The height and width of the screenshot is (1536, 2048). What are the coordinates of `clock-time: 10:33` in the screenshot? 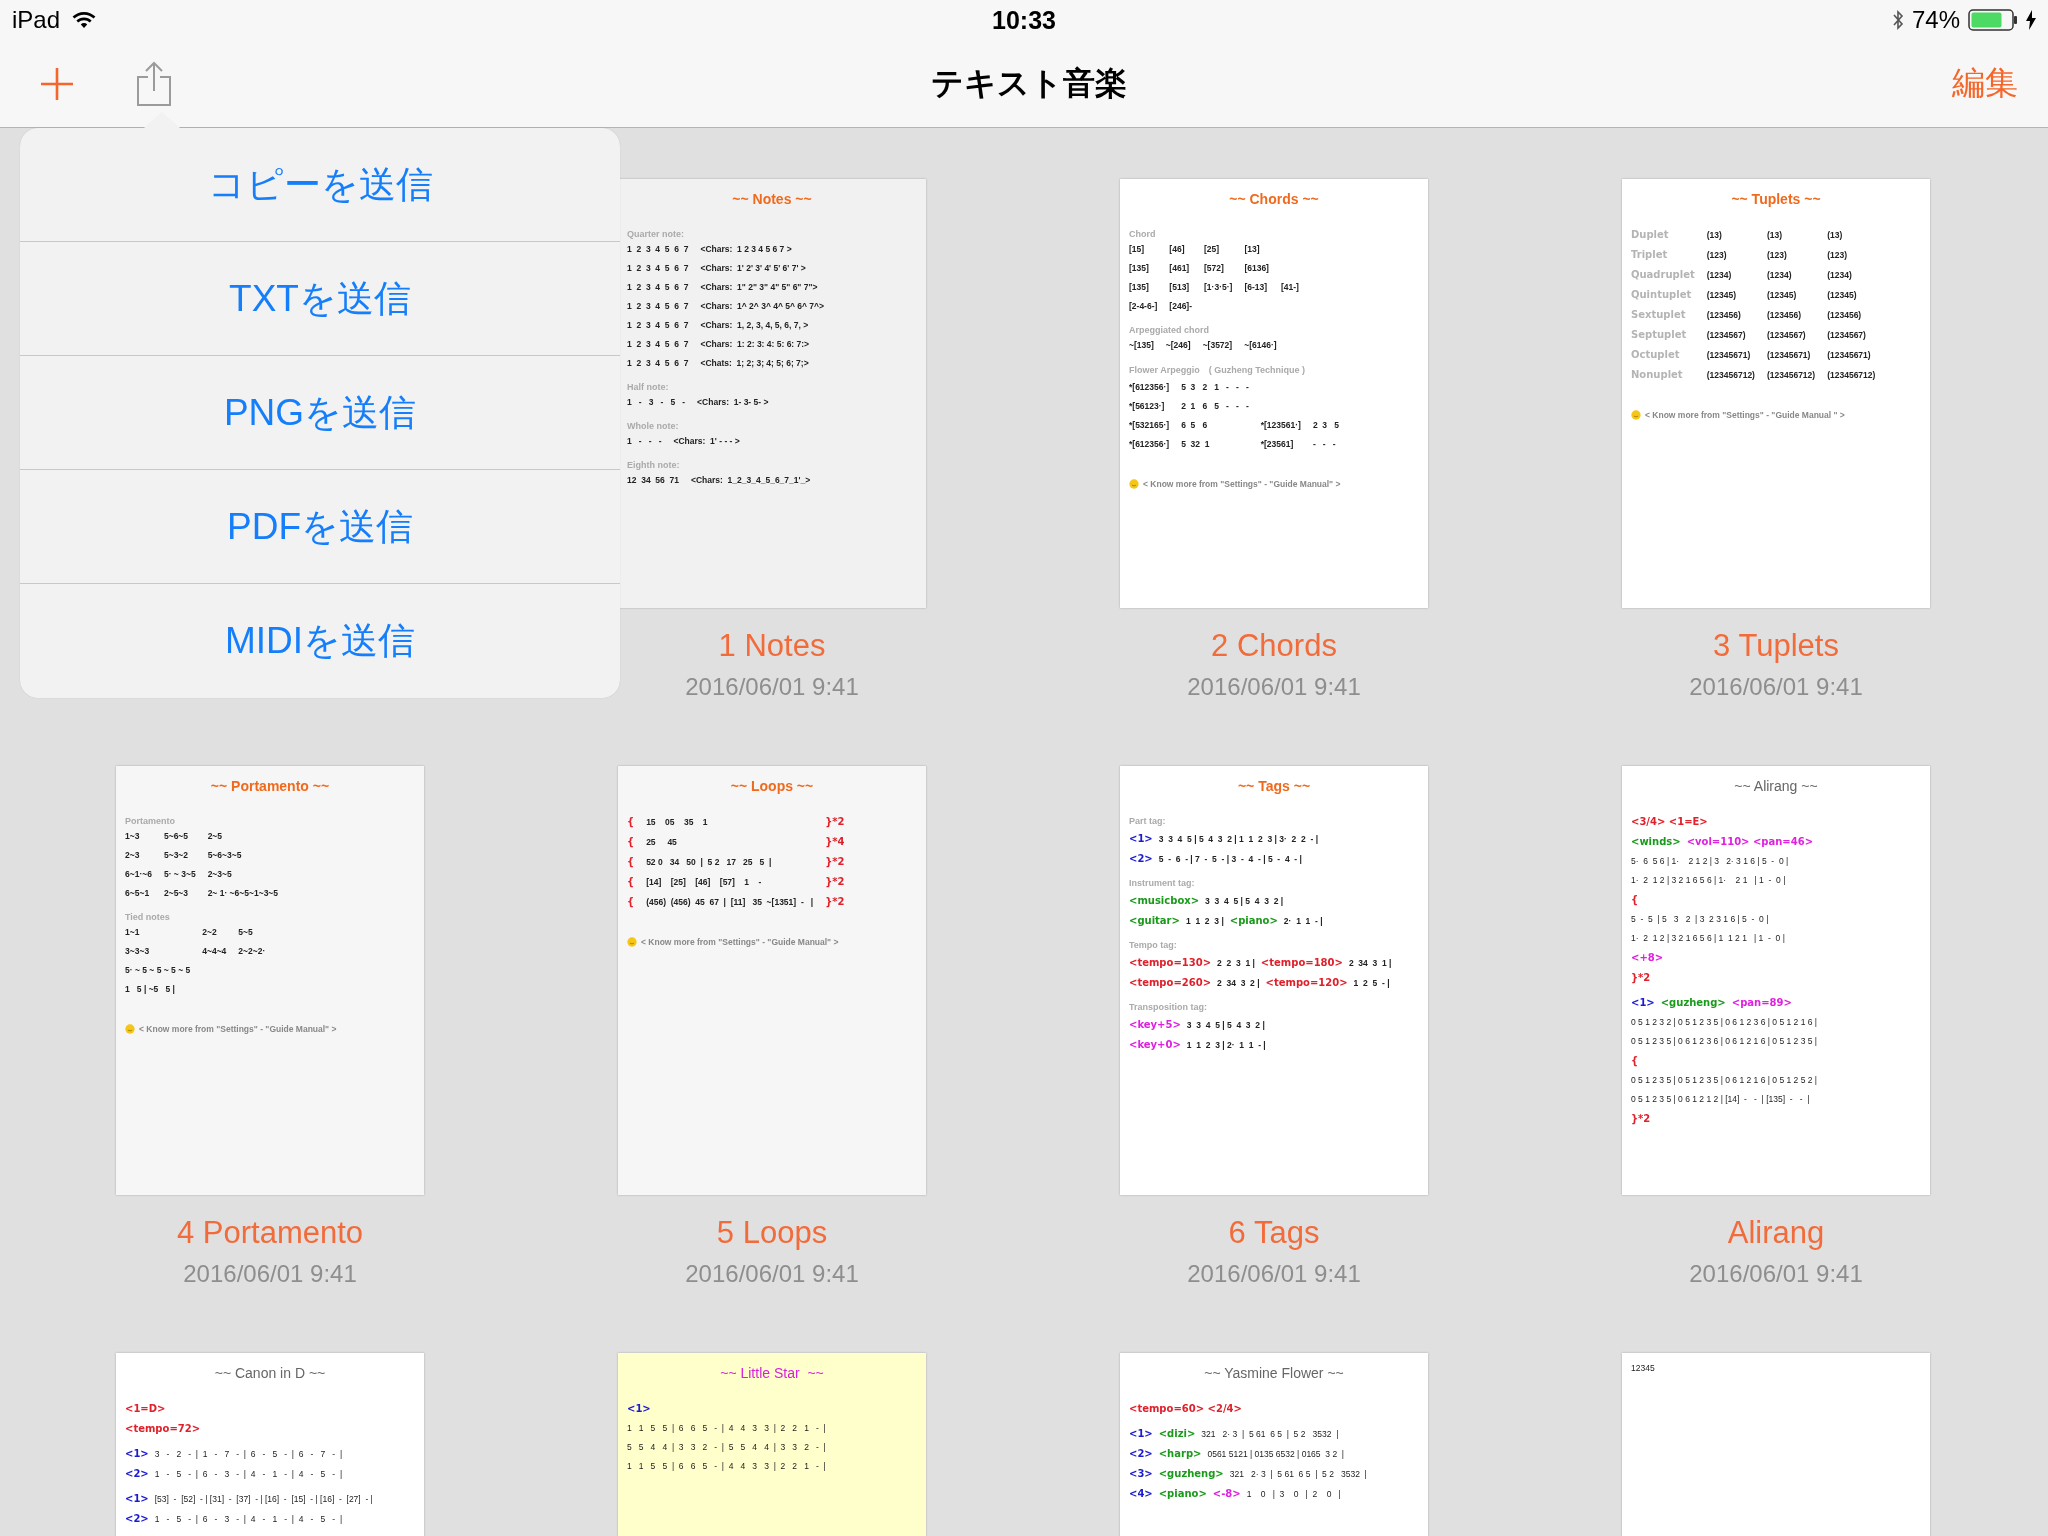 It's located at (1024, 20).